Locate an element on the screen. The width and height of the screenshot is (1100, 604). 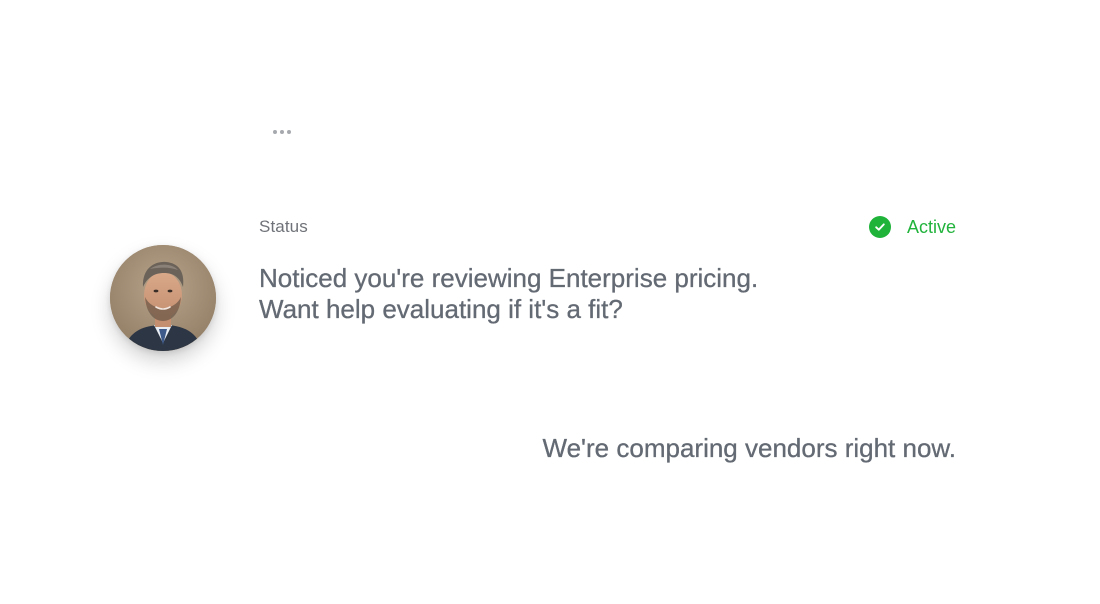
status-value: Active is located at coordinates (931, 226).